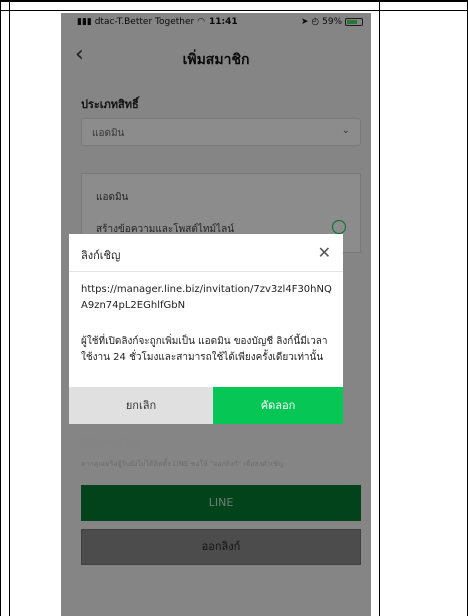 Image resolution: width=468 pixels, height=616 pixels. I want to click on cancel-button: ยกเลิก, so click(141, 405).